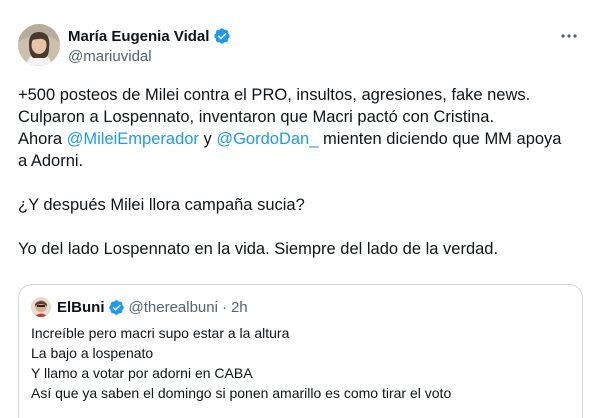 The width and height of the screenshot is (601, 418). Describe the element at coordinates (42, 139) in the screenshot. I see `text-segment: Ahora` at that location.